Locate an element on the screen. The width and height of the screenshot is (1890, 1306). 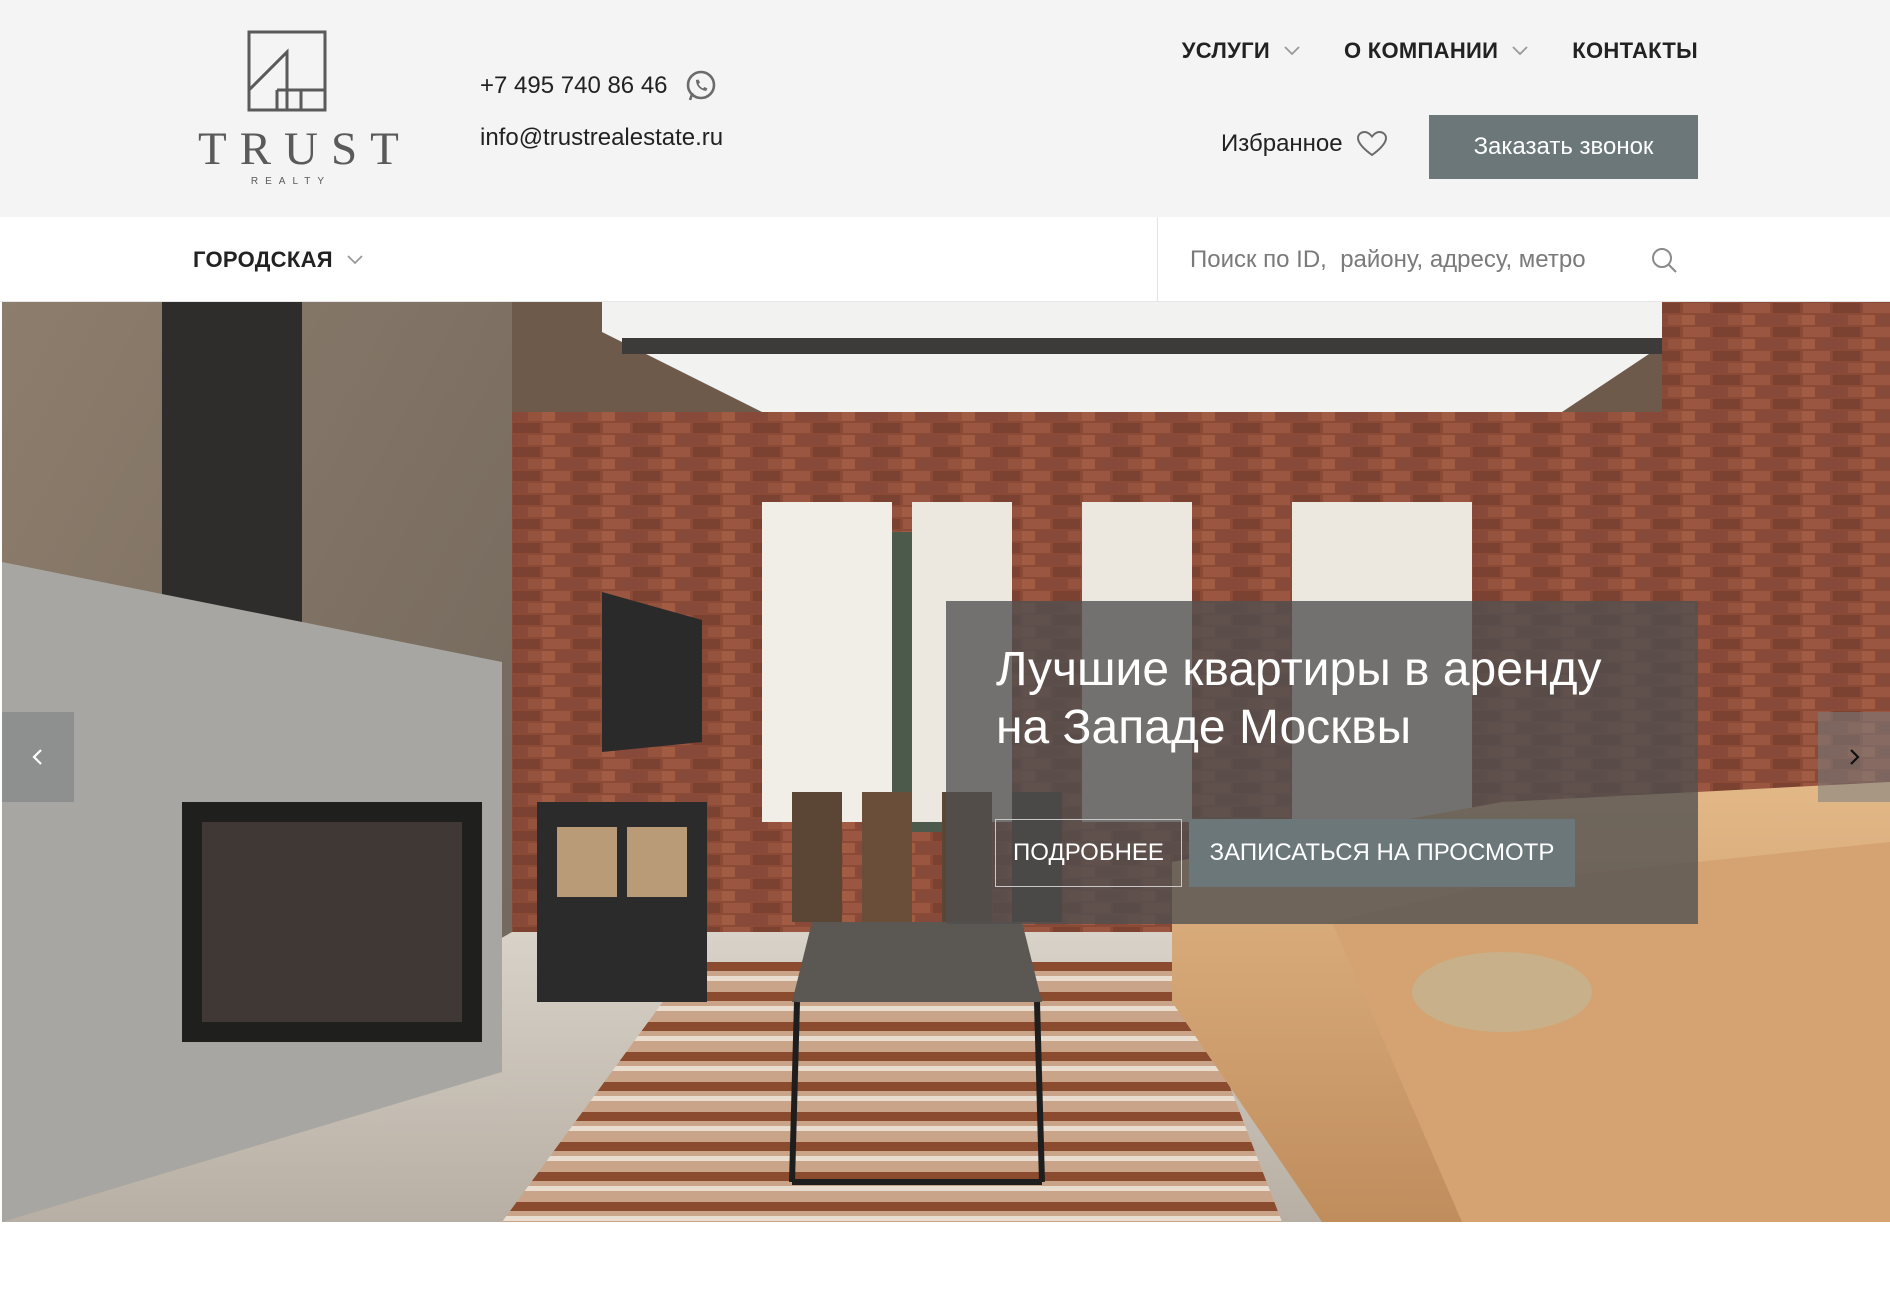
top-navigation: УСЛУГИ О КОМПАНИИ КОНТАКТЫ is located at coordinates (1440, 51).